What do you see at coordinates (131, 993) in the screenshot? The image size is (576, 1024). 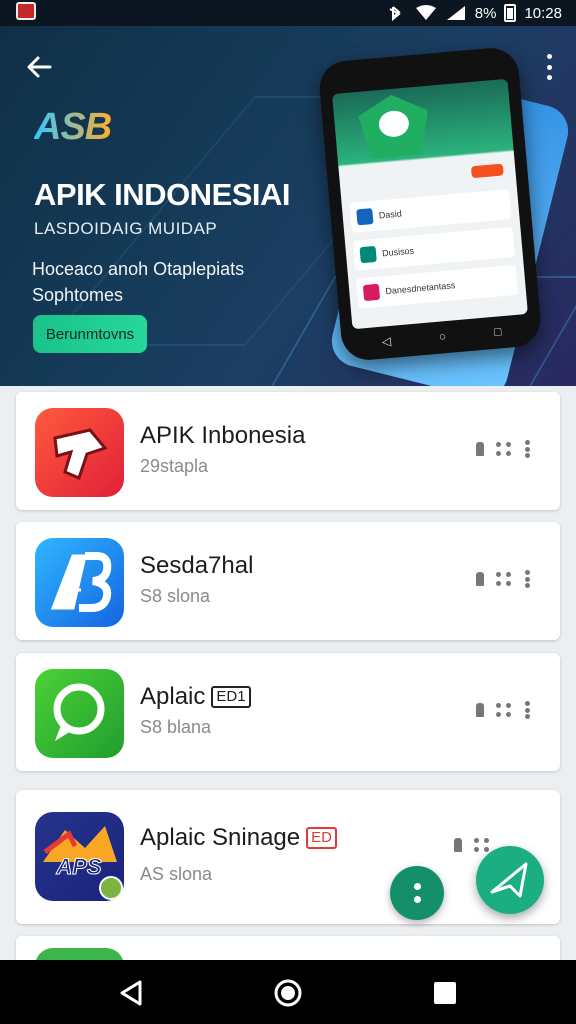 I see `back-icon` at bounding box center [131, 993].